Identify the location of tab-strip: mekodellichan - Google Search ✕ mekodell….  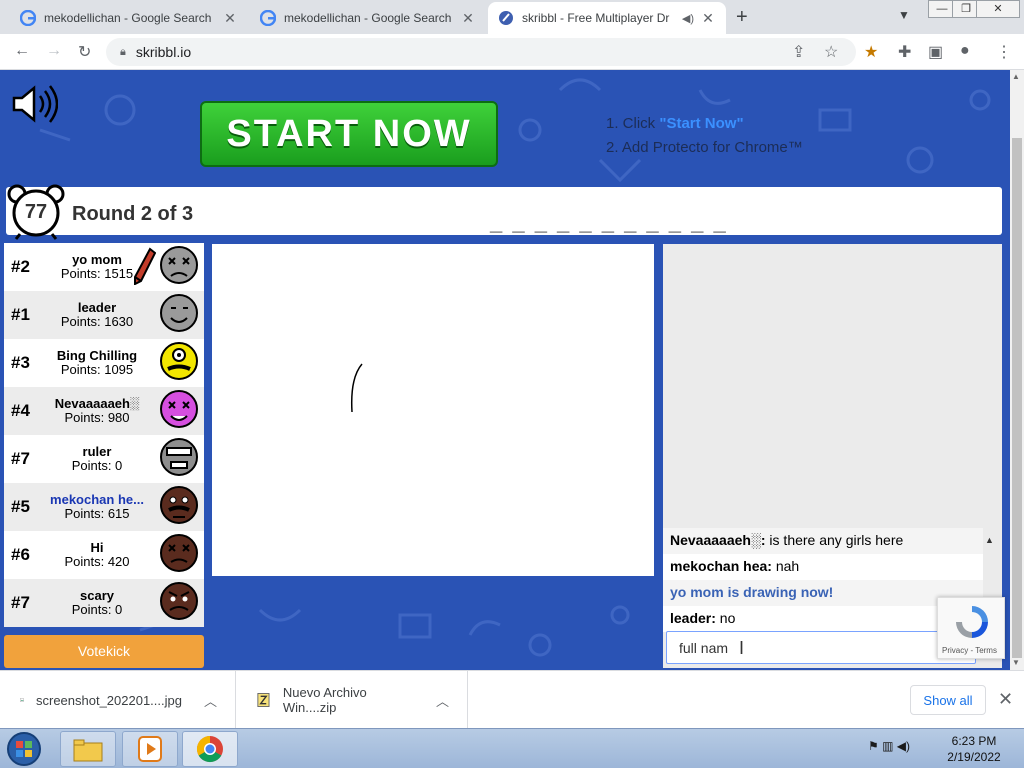
(512, 17).